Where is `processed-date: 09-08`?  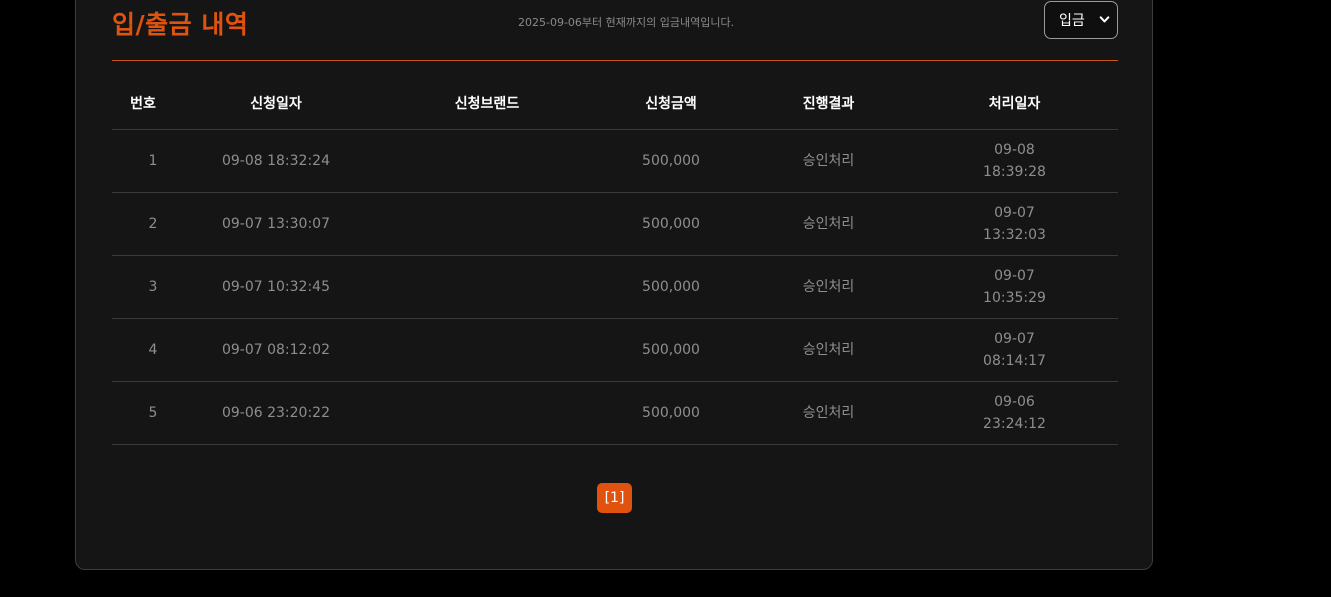 processed-date: 09-08 is located at coordinates (1014, 150).